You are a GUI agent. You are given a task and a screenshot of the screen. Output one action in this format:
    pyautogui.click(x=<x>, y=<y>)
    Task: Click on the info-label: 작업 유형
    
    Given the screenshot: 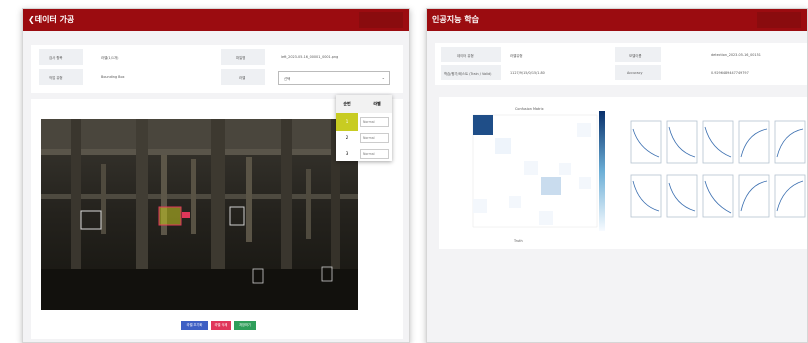 What is the action you would take?
    pyautogui.click(x=56, y=78)
    